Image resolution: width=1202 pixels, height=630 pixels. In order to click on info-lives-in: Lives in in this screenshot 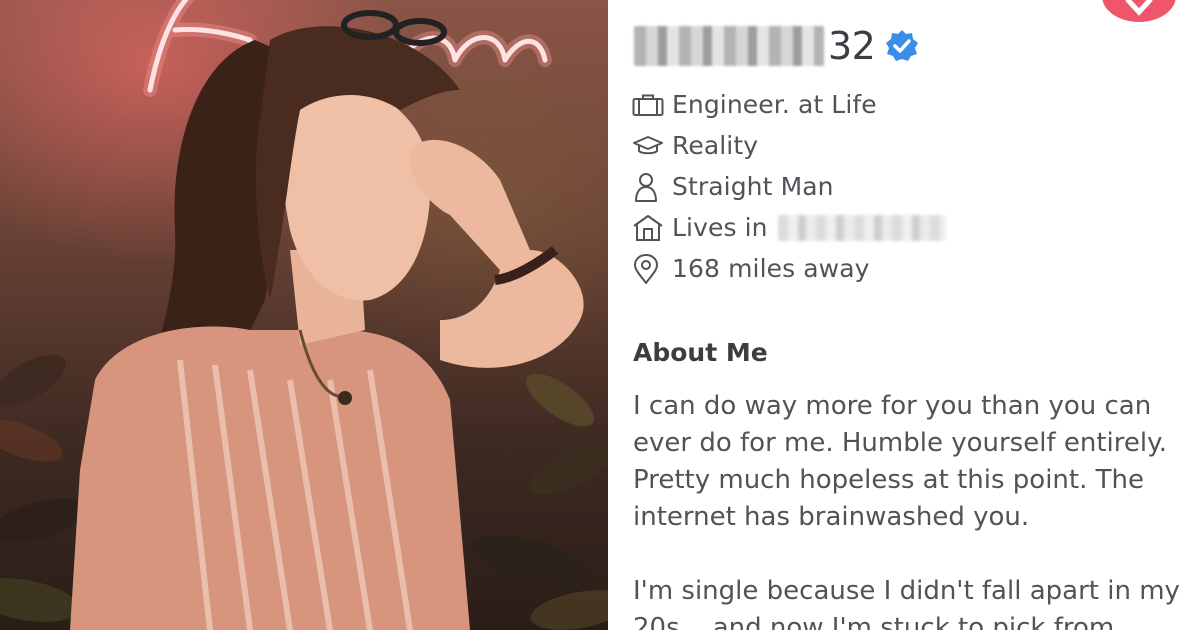, I will do `click(789, 227)`.